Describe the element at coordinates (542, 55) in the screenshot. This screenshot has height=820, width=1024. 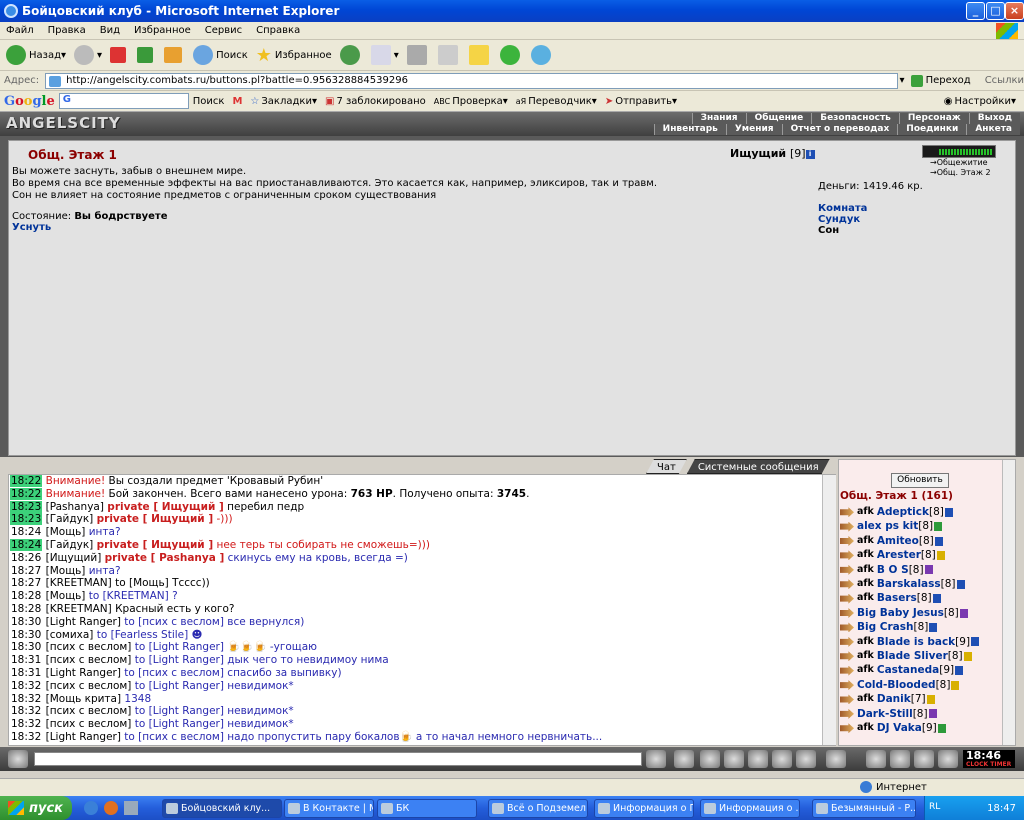
I see `messenger-button` at that location.